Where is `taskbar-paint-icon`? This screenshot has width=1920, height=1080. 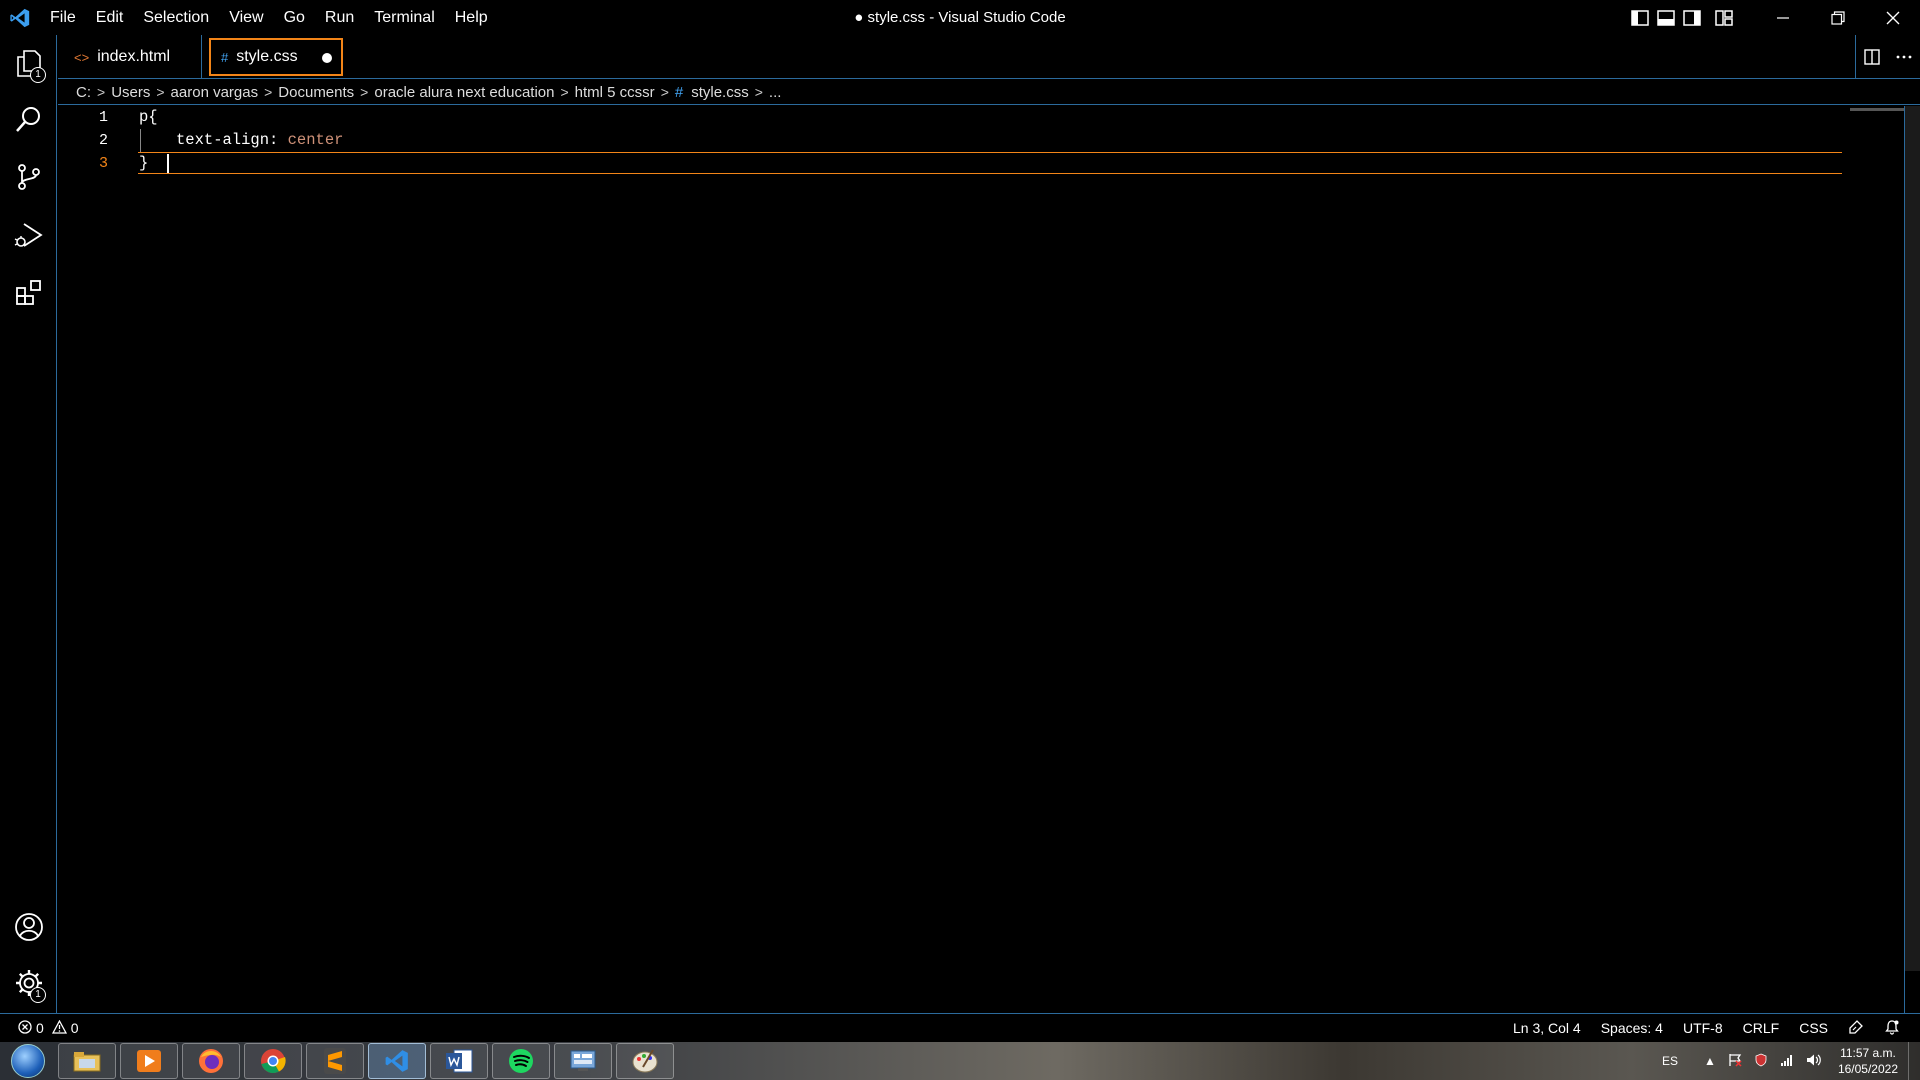 taskbar-paint-icon is located at coordinates (645, 1061).